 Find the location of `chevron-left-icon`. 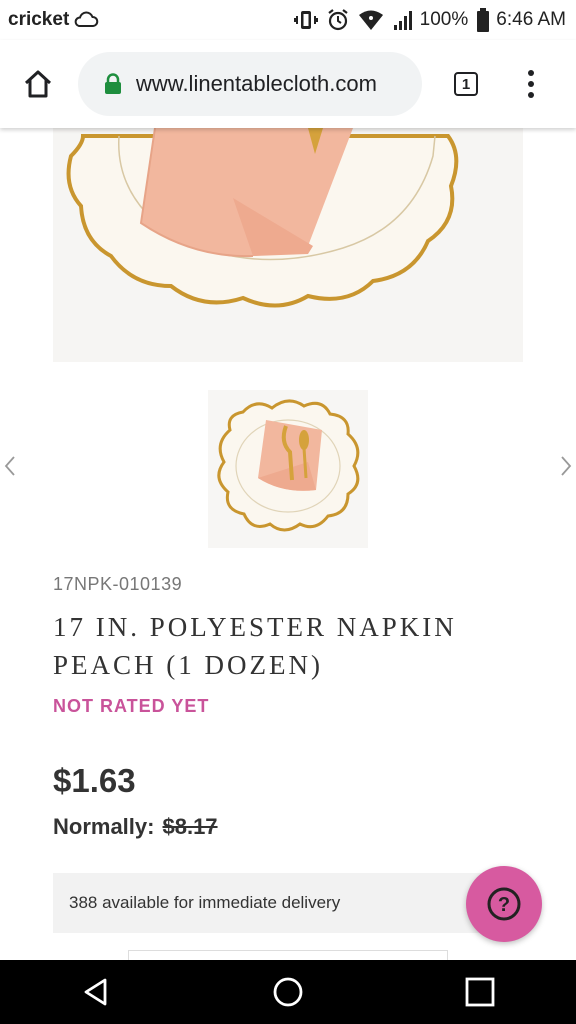

chevron-left-icon is located at coordinates (9, 466).